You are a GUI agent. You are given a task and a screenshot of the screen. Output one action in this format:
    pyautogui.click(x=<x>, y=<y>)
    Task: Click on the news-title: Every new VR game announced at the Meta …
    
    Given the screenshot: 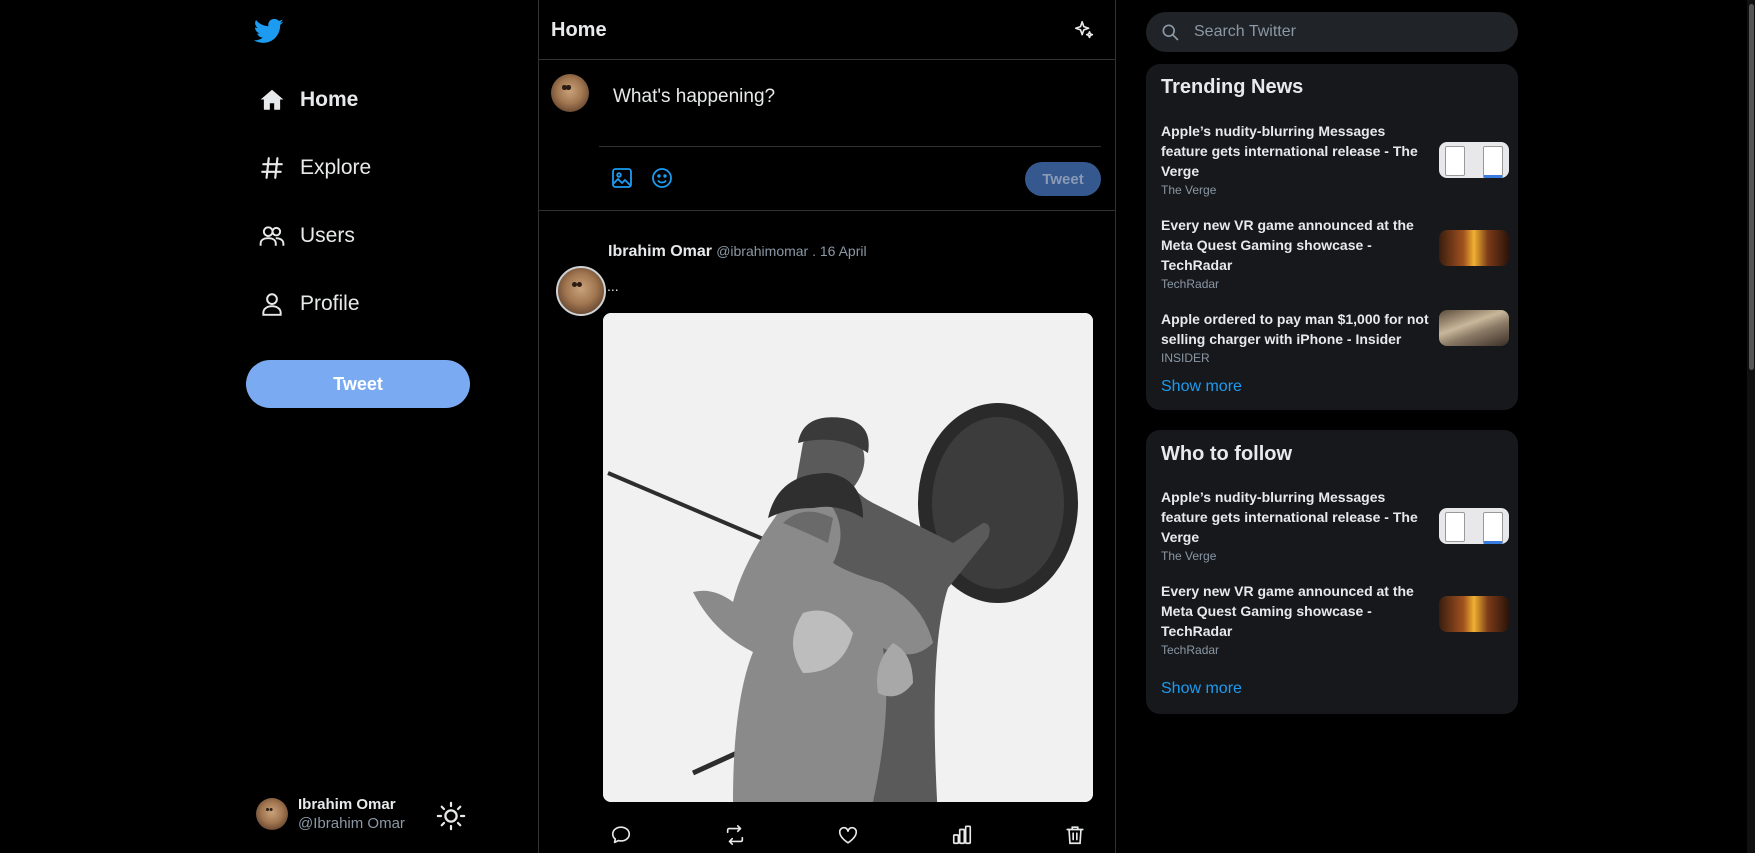 What is the action you would take?
    pyautogui.click(x=1287, y=245)
    